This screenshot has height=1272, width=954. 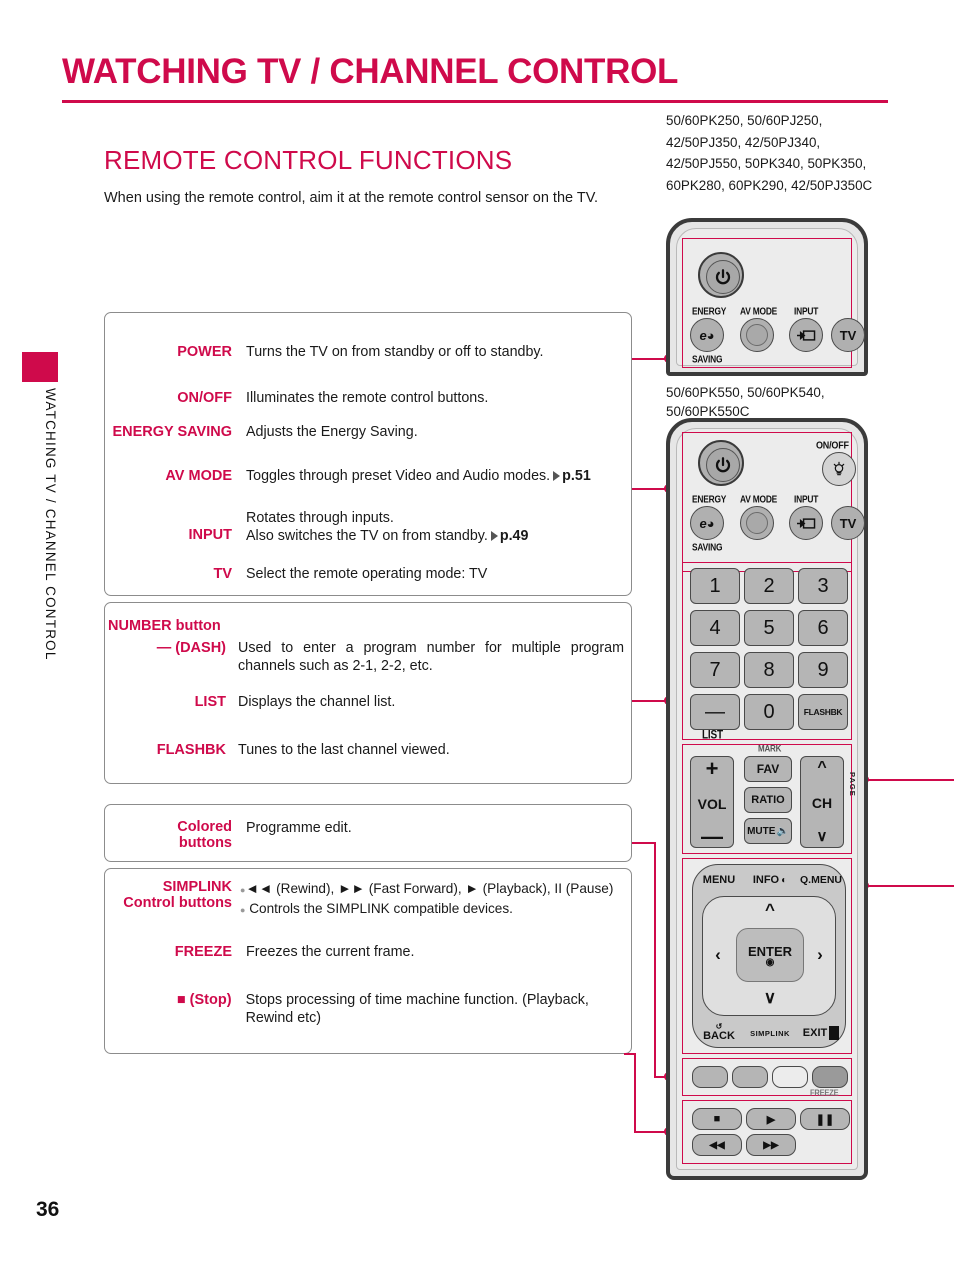 I want to click on ratio-button: RATIO, so click(x=768, y=800).